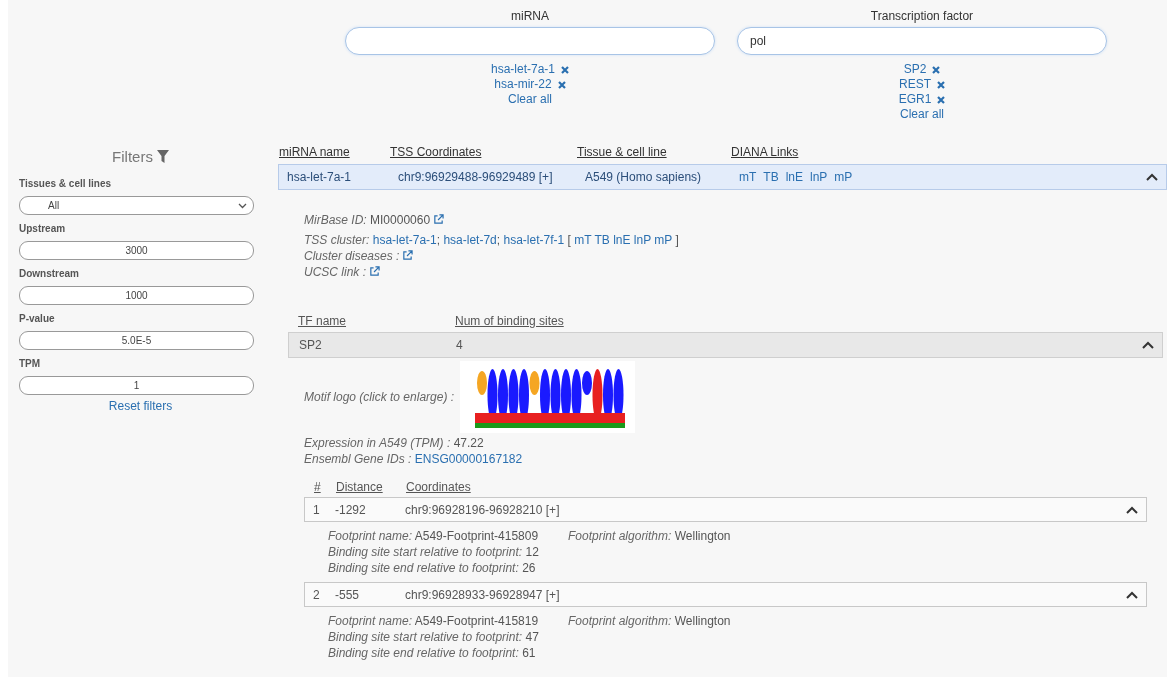  Describe the element at coordinates (317, 509) in the screenshot. I see `table-cell-text: 1` at that location.